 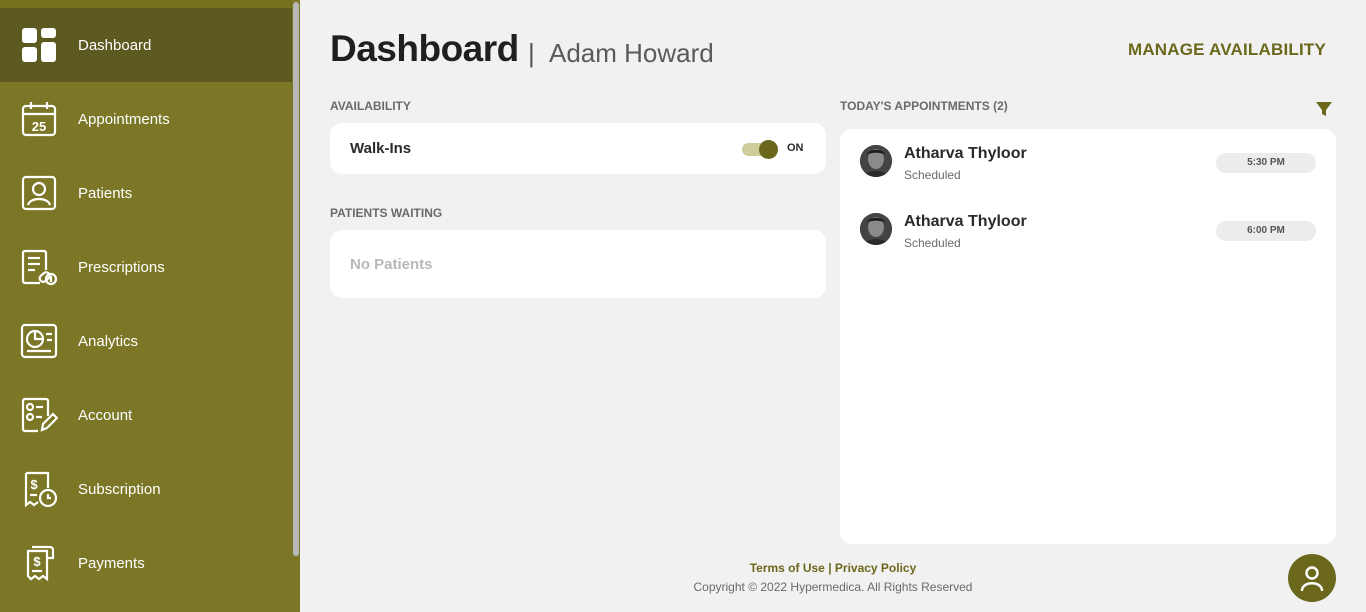 I want to click on prescription-icon, so click(x=39, y=267).